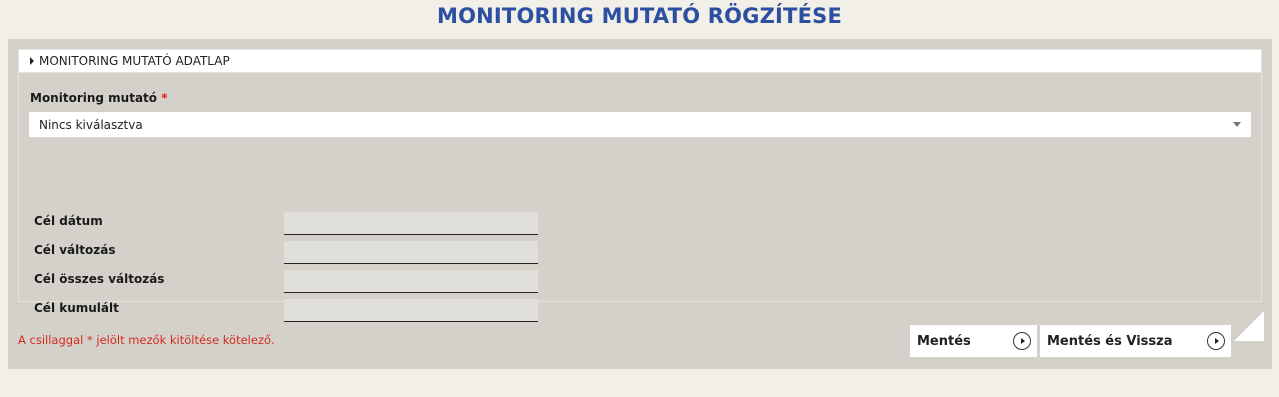 The height and width of the screenshot is (397, 1279). What do you see at coordinates (76, 308) in the screenshot?
I see `target-cumulative-label: Cél kumulált` at bounding box center [76, 308].